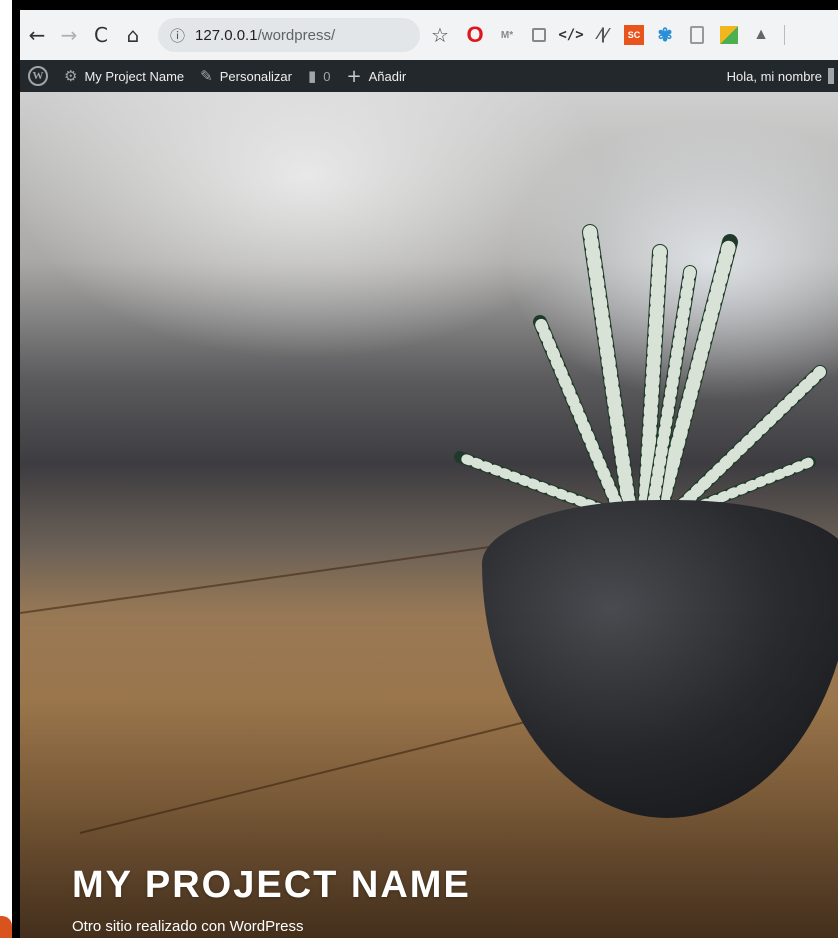 Image resolution: width=838 pixels, height=938 pixels. What do you see at coordinates (296, 35) in the screenshot?
I see `url-path: /wordpress/` at bounding box center [296, 35].